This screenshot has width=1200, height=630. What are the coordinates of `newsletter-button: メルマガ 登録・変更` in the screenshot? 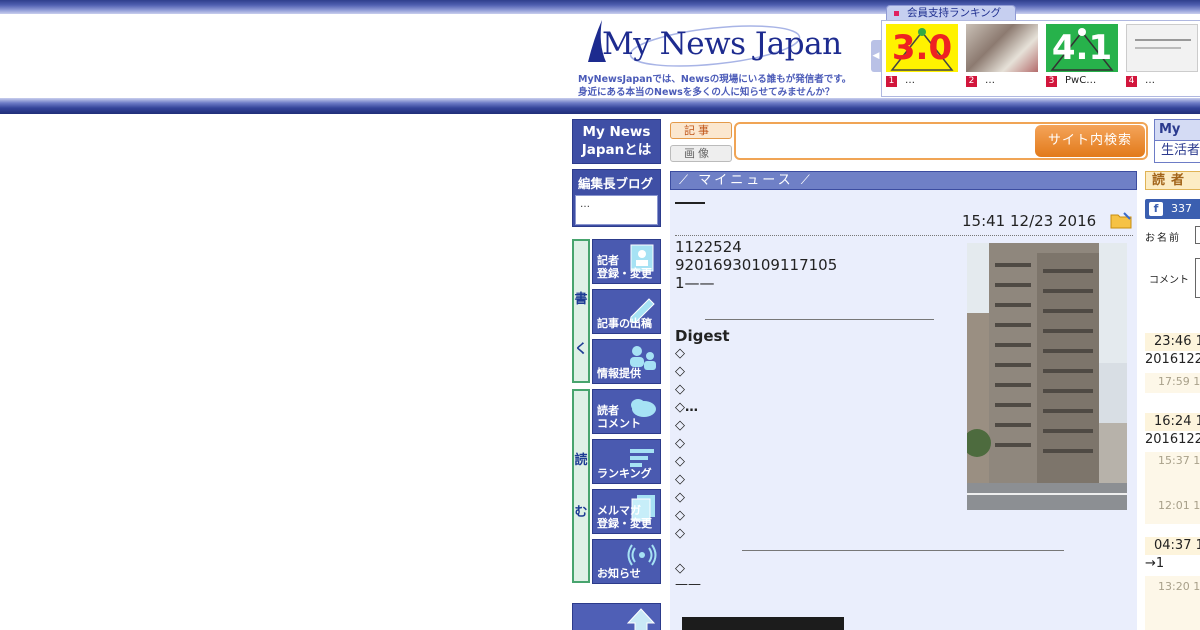 It's located at (626, 511).